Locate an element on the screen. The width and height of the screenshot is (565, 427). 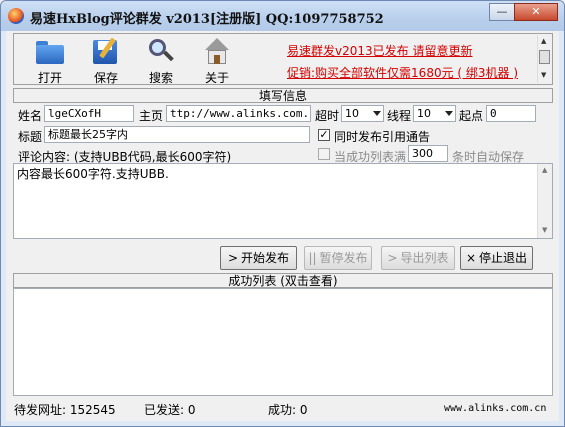
content-text: 内容最长600字符.支持UBB. is located at coordinates (93, 174).